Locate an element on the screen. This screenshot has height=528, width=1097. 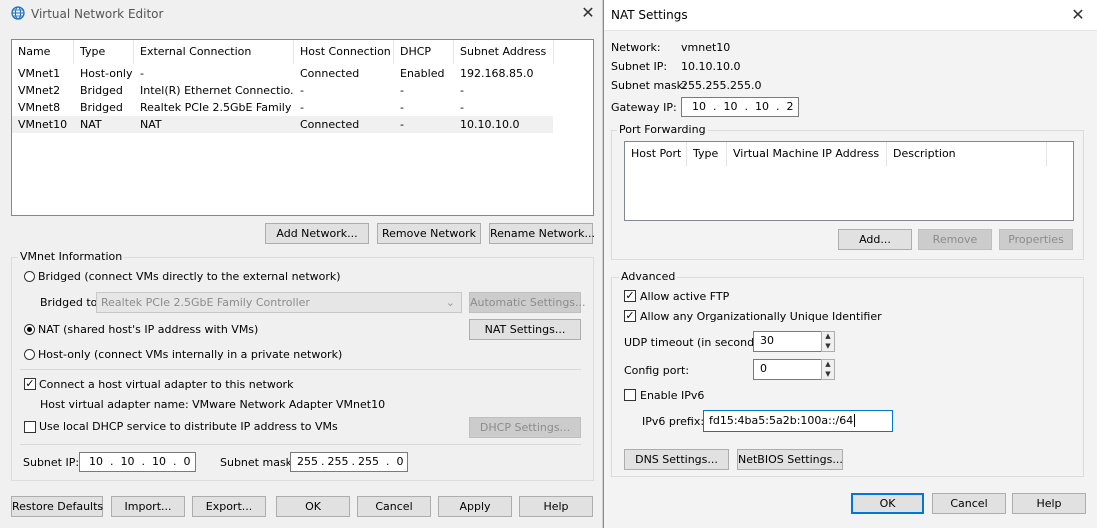
connect-adapter-checkbox: ✓ is located at coordinates (30, 384).